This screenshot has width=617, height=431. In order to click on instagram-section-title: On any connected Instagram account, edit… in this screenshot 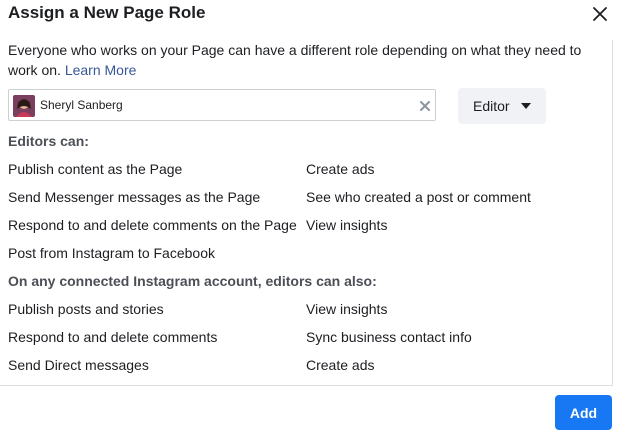, I will do `click(192, 281)`.